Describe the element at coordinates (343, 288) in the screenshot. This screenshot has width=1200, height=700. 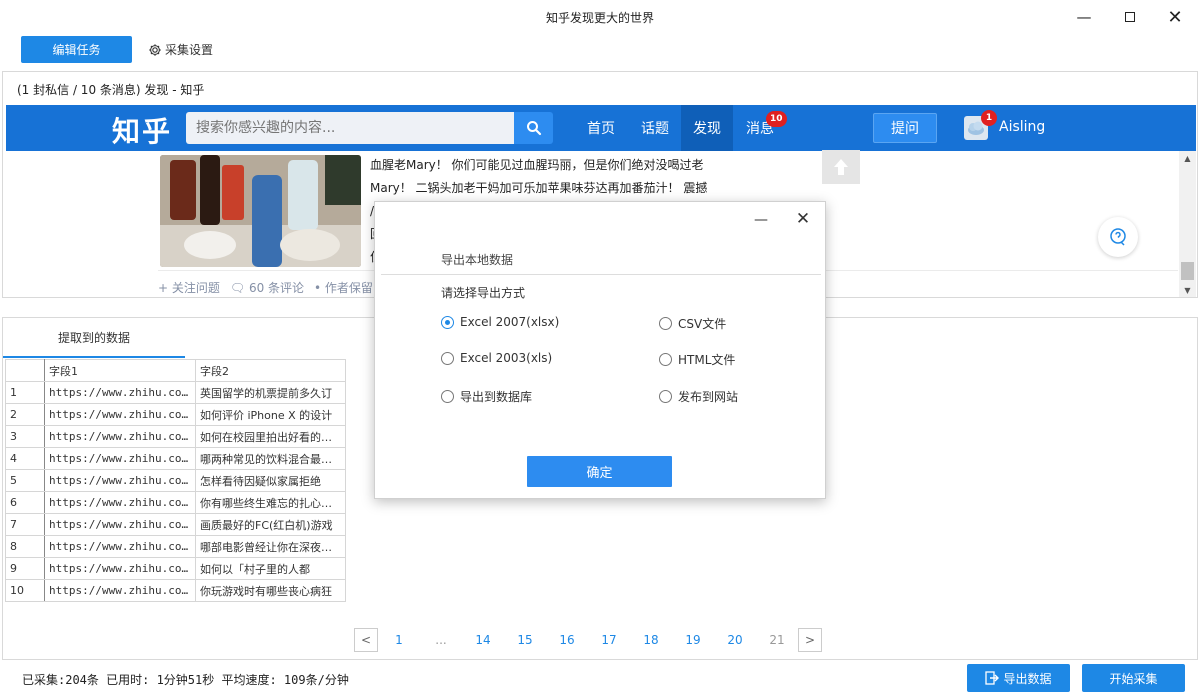
I see `author-reserved-text: • 作者保留` at that location.